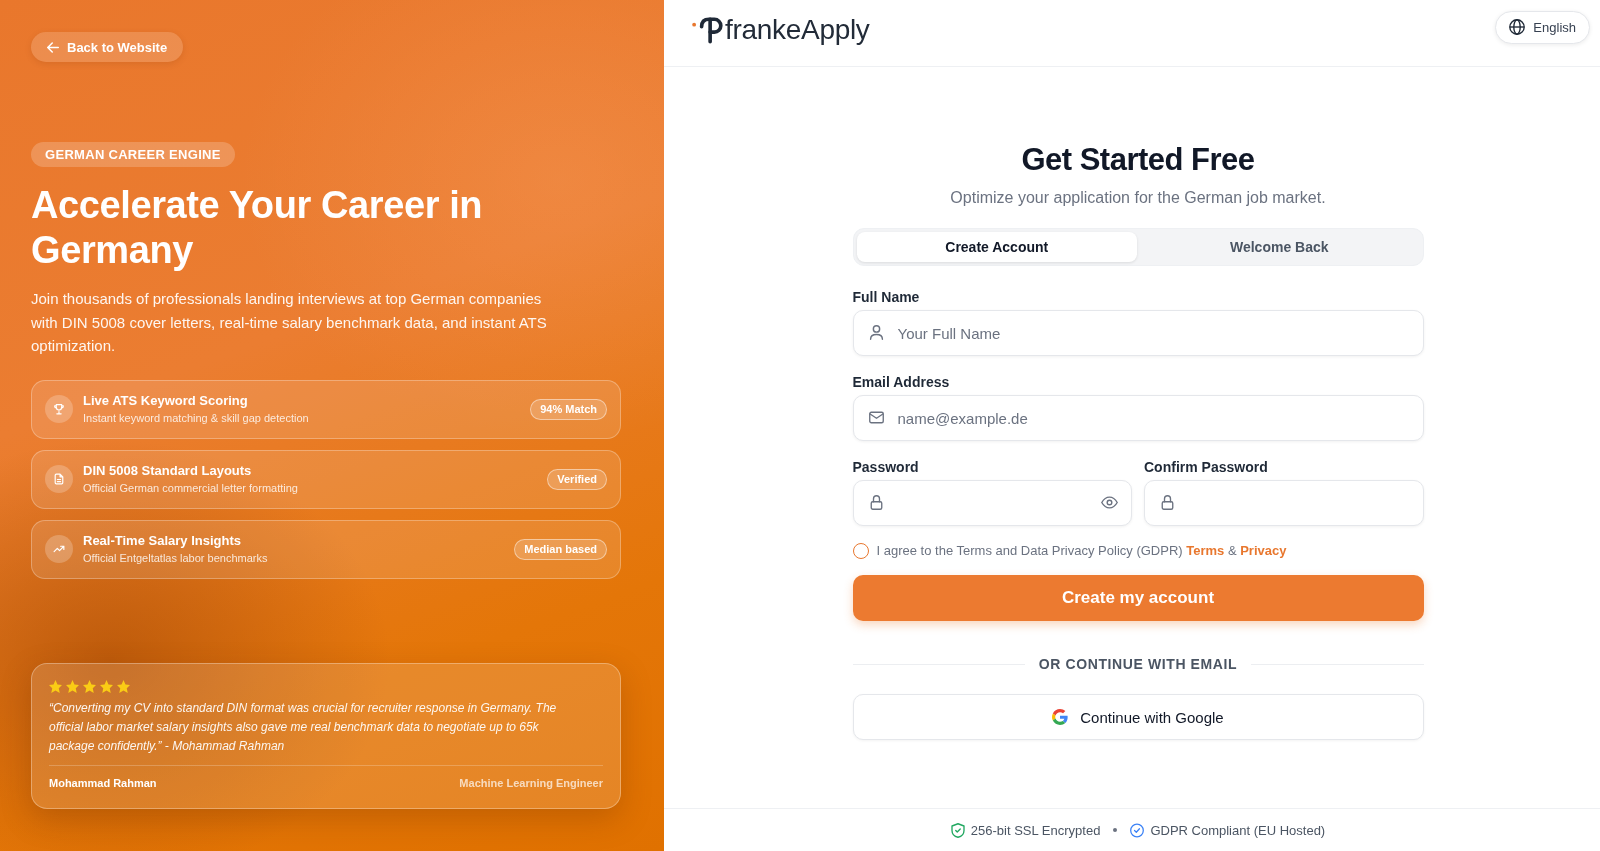 This screenshot has width=1600, height=851. I want to click on feature-title: Real-Time Salary Insights, so click(162, 541).